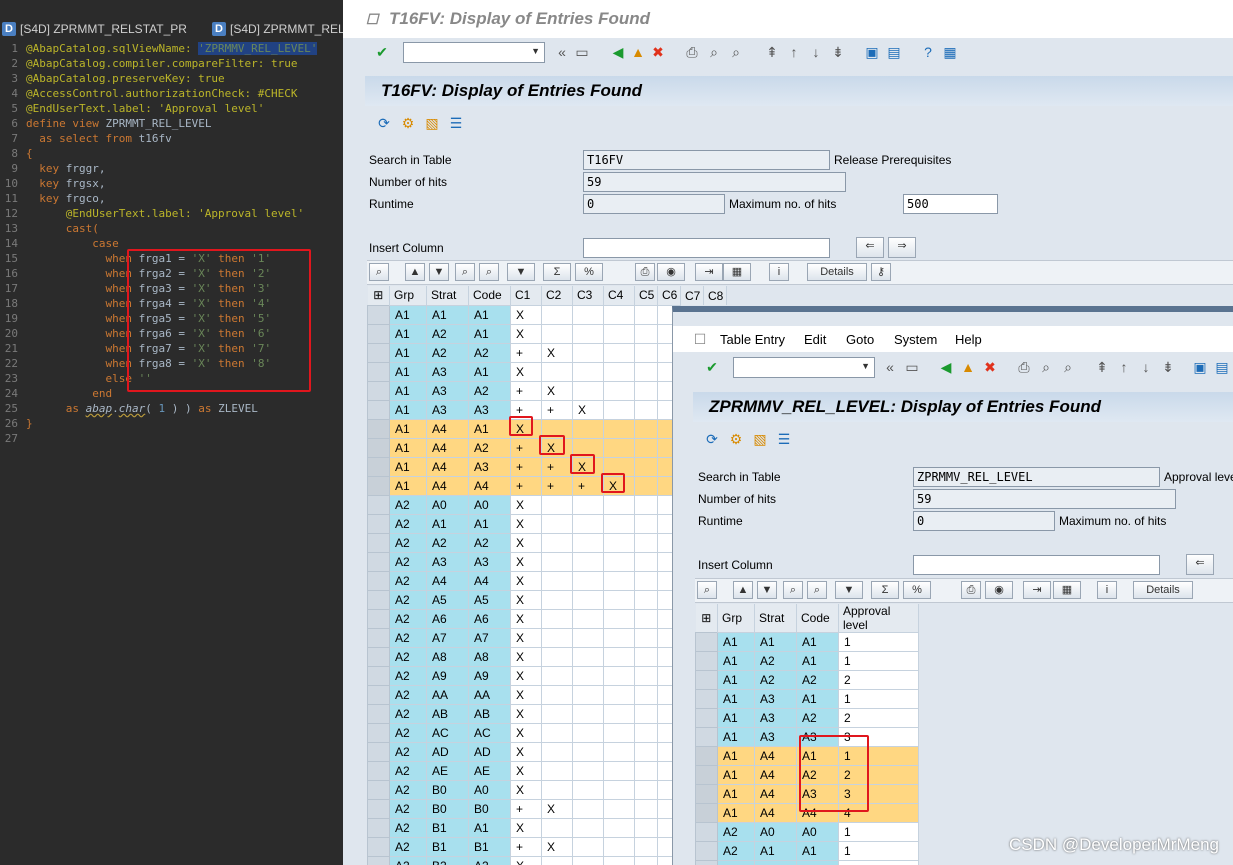 Image resolution: width=1233 pixels, height=865 pixels. Describe the element at coordinates (878, 618) in the screenshot. I see `column-header: Approval level` at that location.